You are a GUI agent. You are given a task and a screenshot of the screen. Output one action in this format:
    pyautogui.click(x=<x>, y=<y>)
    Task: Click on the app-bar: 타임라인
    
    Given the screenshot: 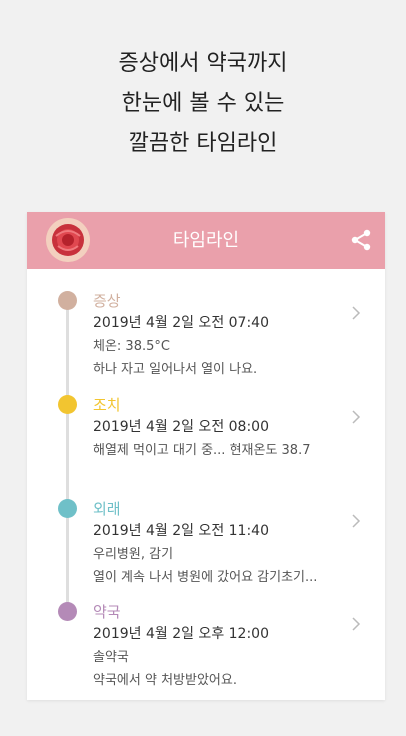 What is the action you would take?
    pyautogui.click(x=206, y=240)
    